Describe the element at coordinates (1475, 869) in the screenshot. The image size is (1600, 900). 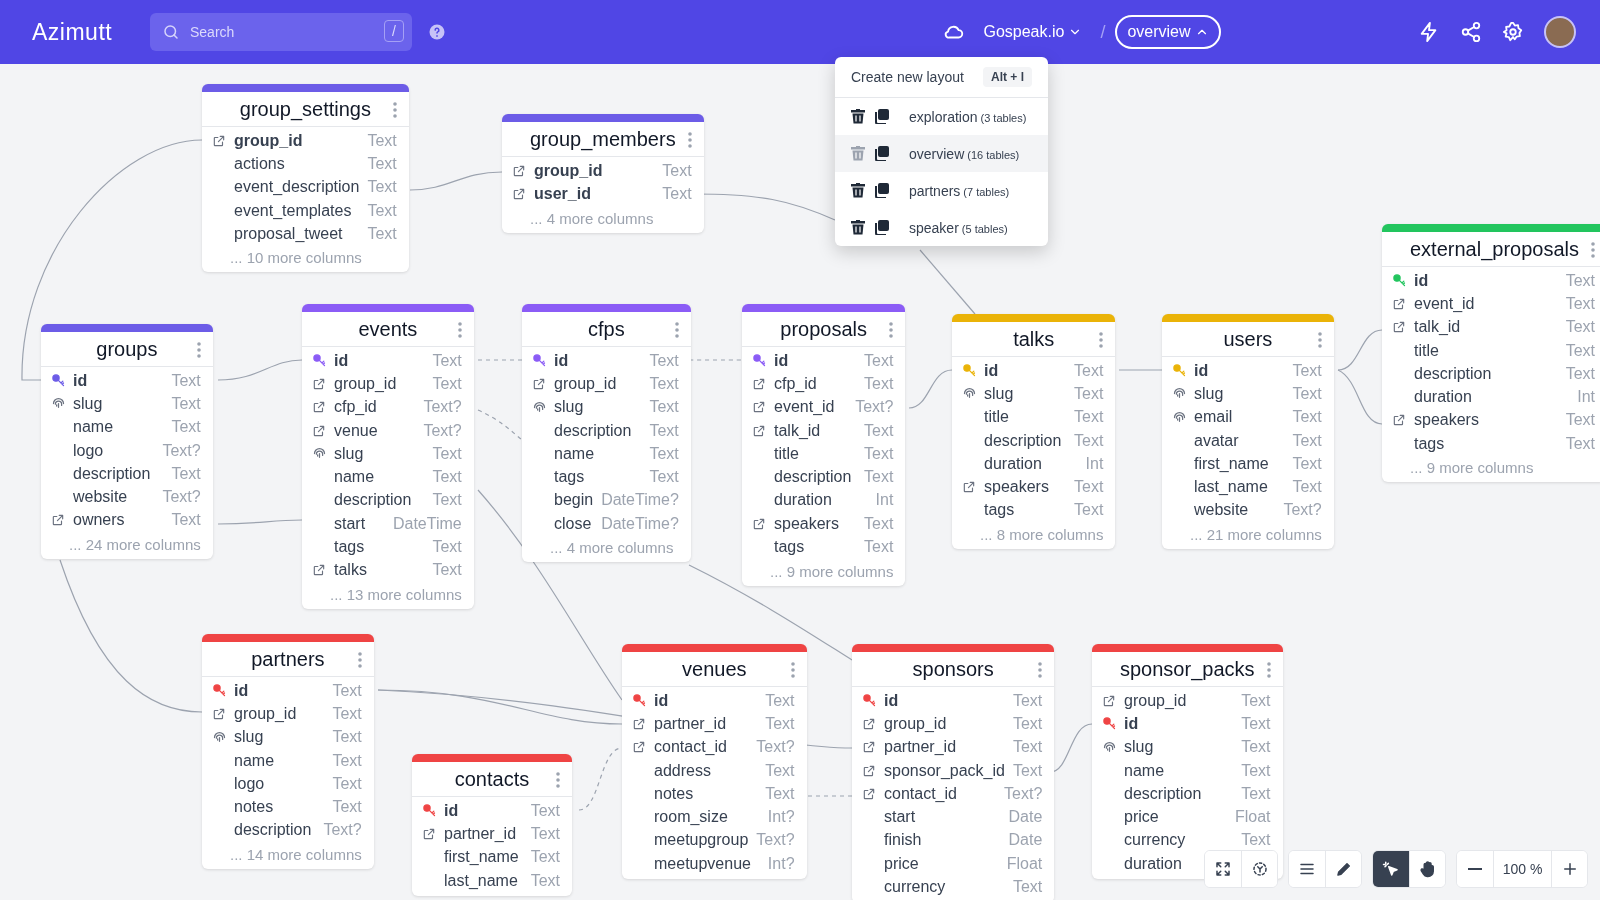
I see `minus-icon` at that location.